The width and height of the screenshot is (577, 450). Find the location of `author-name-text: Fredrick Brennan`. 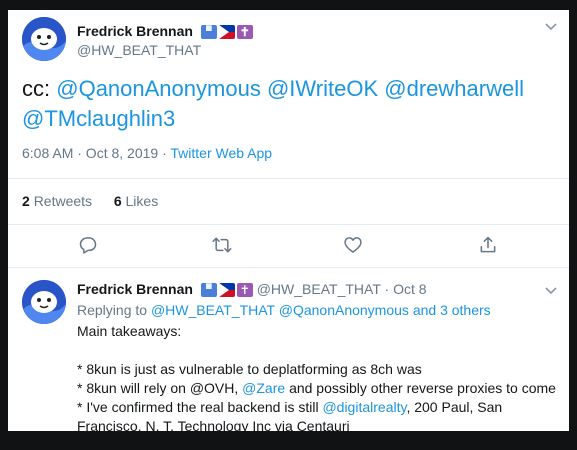

author-name-text: Fredrick Brennan is located at coordinates (135, 31).